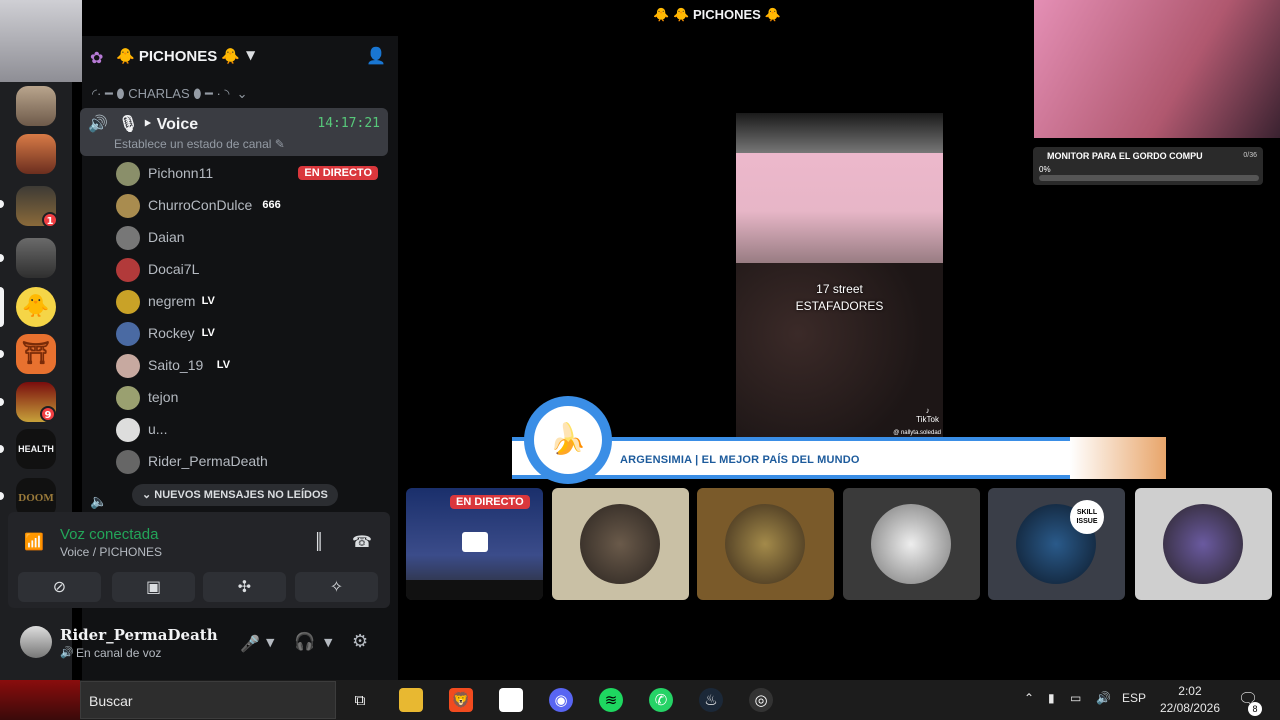  I want to click on voice-channel-name: 🎙 ‣ Voice, so click(158, 124).